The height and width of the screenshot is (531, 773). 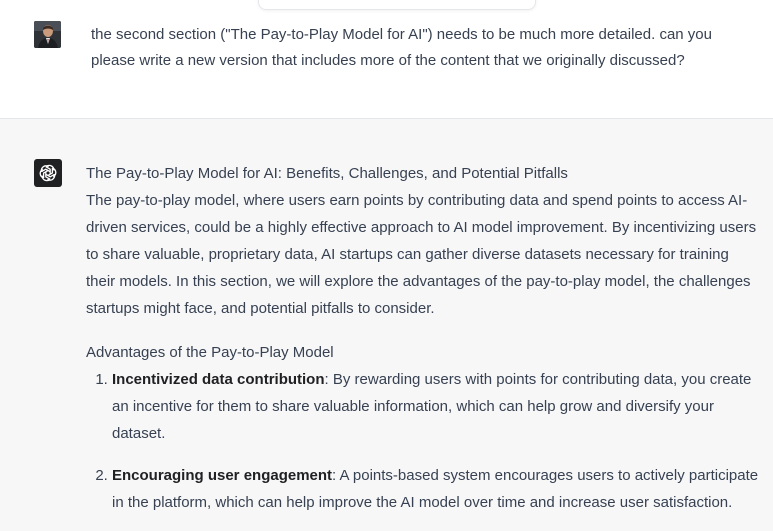 I want to click on user-avatar, so click(x=47, y=34).